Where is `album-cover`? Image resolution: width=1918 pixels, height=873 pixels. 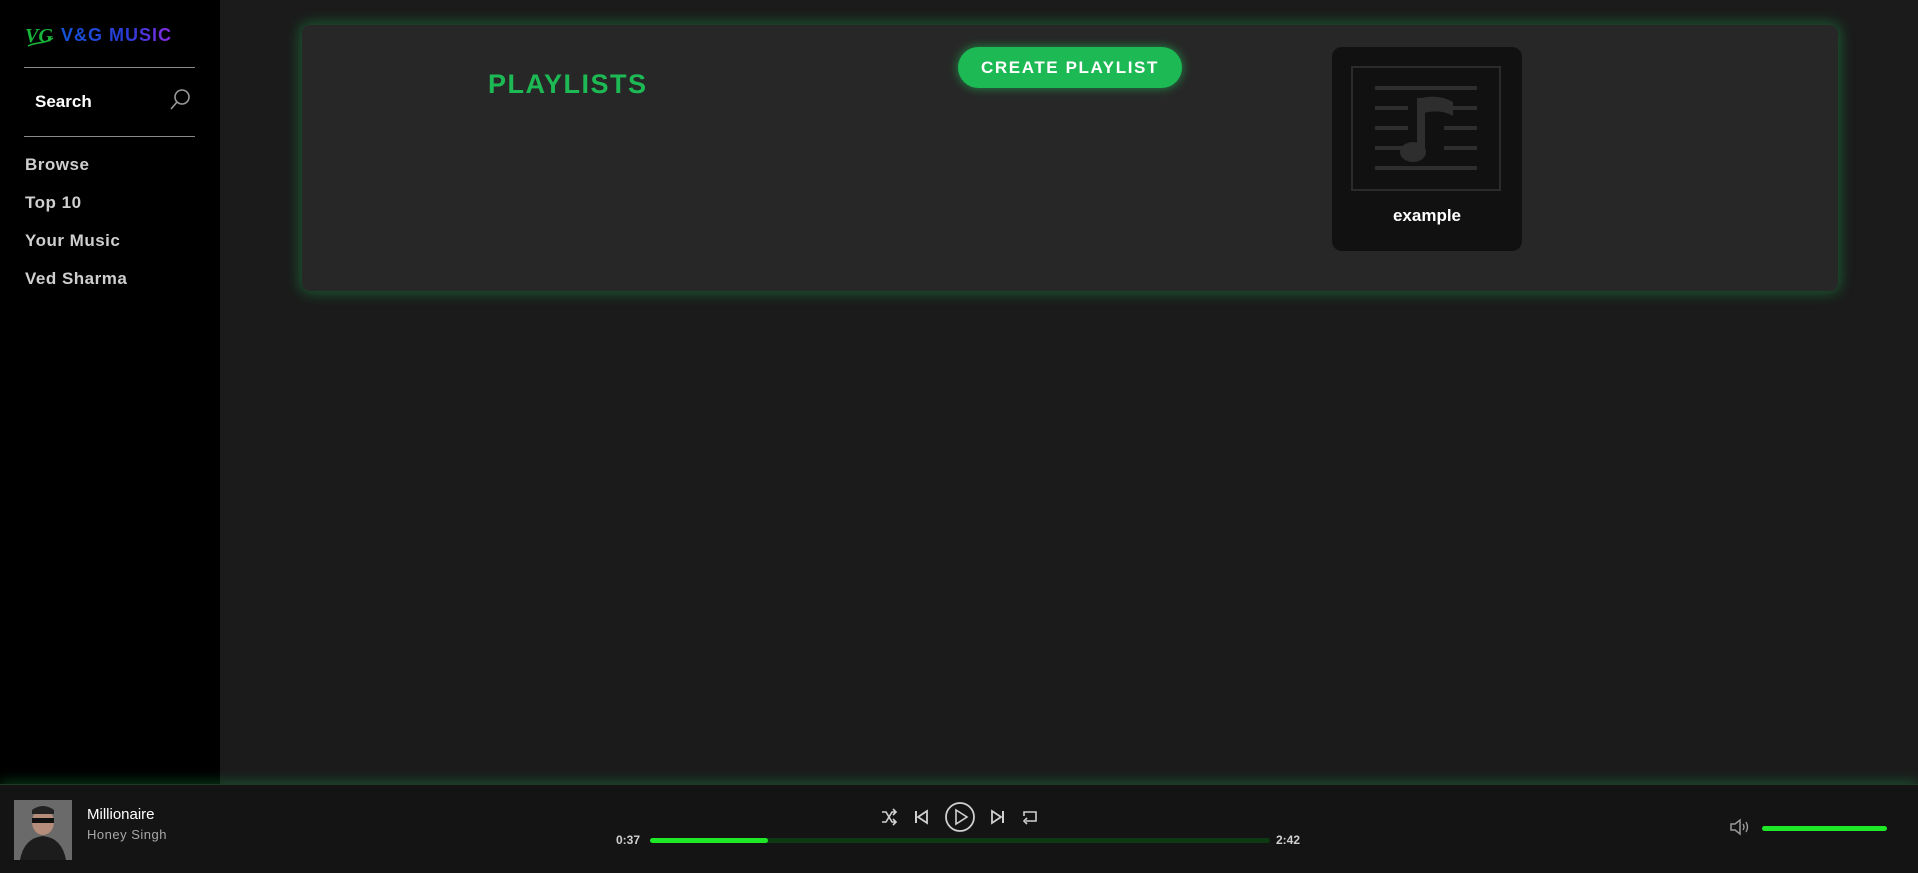 album-cover is located at coordinates (43, 830).